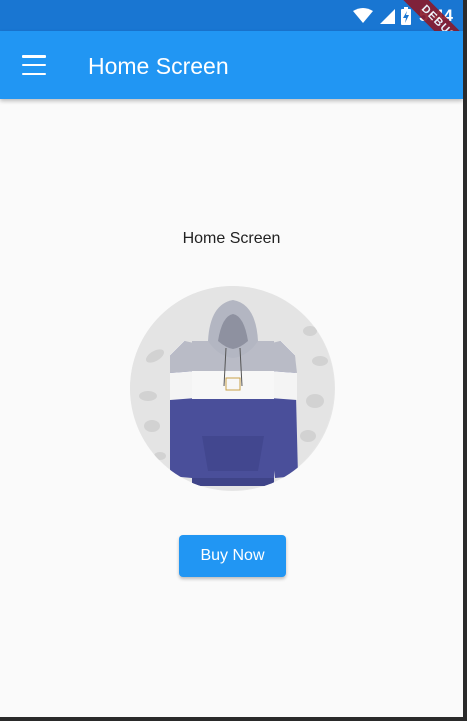 This screenshot has width=467, height=721. I want to click on wifi-icon, so click(362, 15).